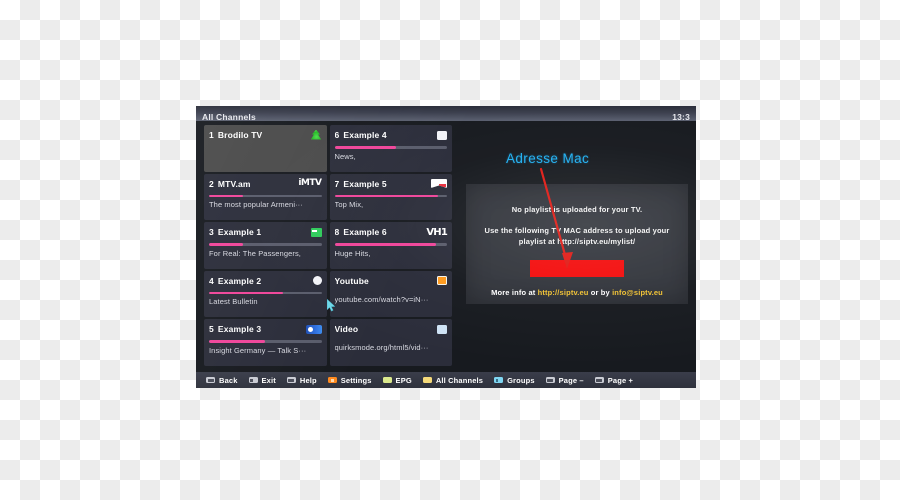 The width and height of the screenshot is (900, 500). What do you see at coordinates (256, 204) in the screenshot?
I see `channel-description: The most popular Armeni···` at bounding box center [256, 204].